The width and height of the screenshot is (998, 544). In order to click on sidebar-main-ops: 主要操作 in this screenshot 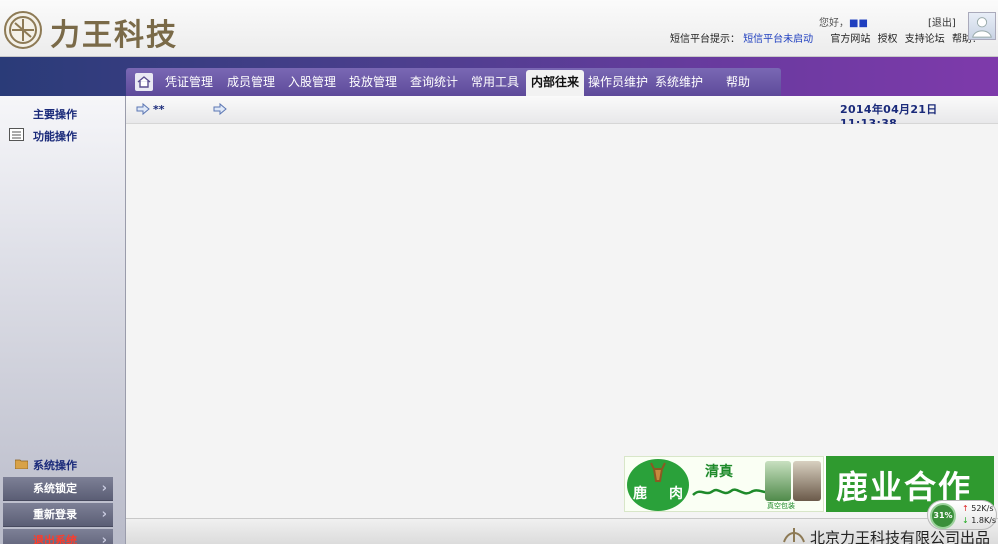, I will do `click(55, 114)`.